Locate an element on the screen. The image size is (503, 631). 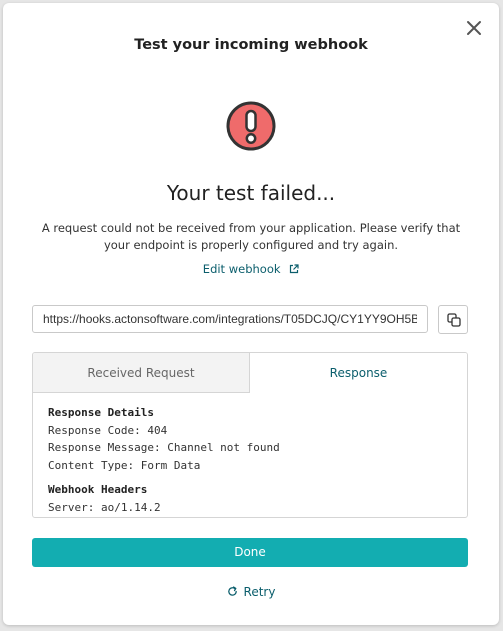
retry-button: Retry is located at coordinates (251, 592).